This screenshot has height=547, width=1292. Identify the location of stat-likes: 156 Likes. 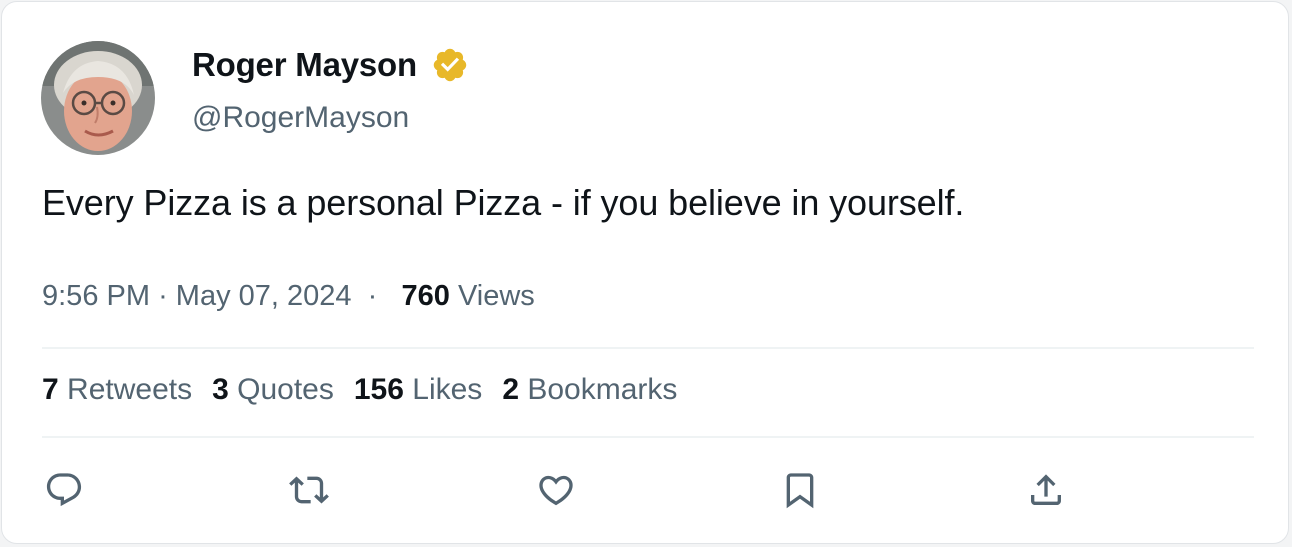
(418, 390).